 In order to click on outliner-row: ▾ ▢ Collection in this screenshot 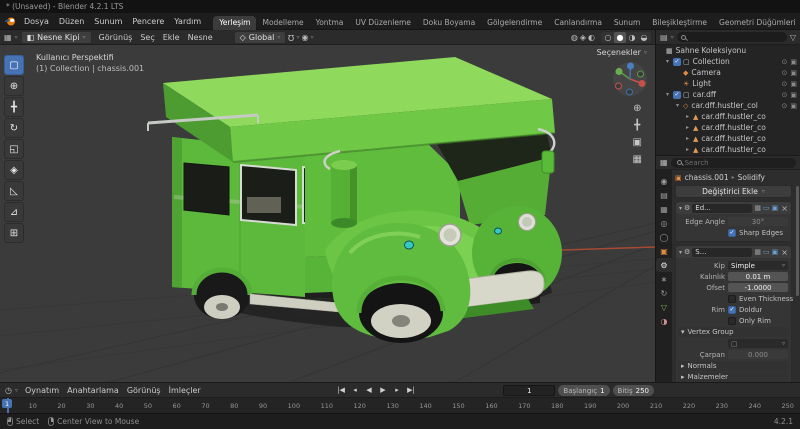, I will do `click(728, 61)`.